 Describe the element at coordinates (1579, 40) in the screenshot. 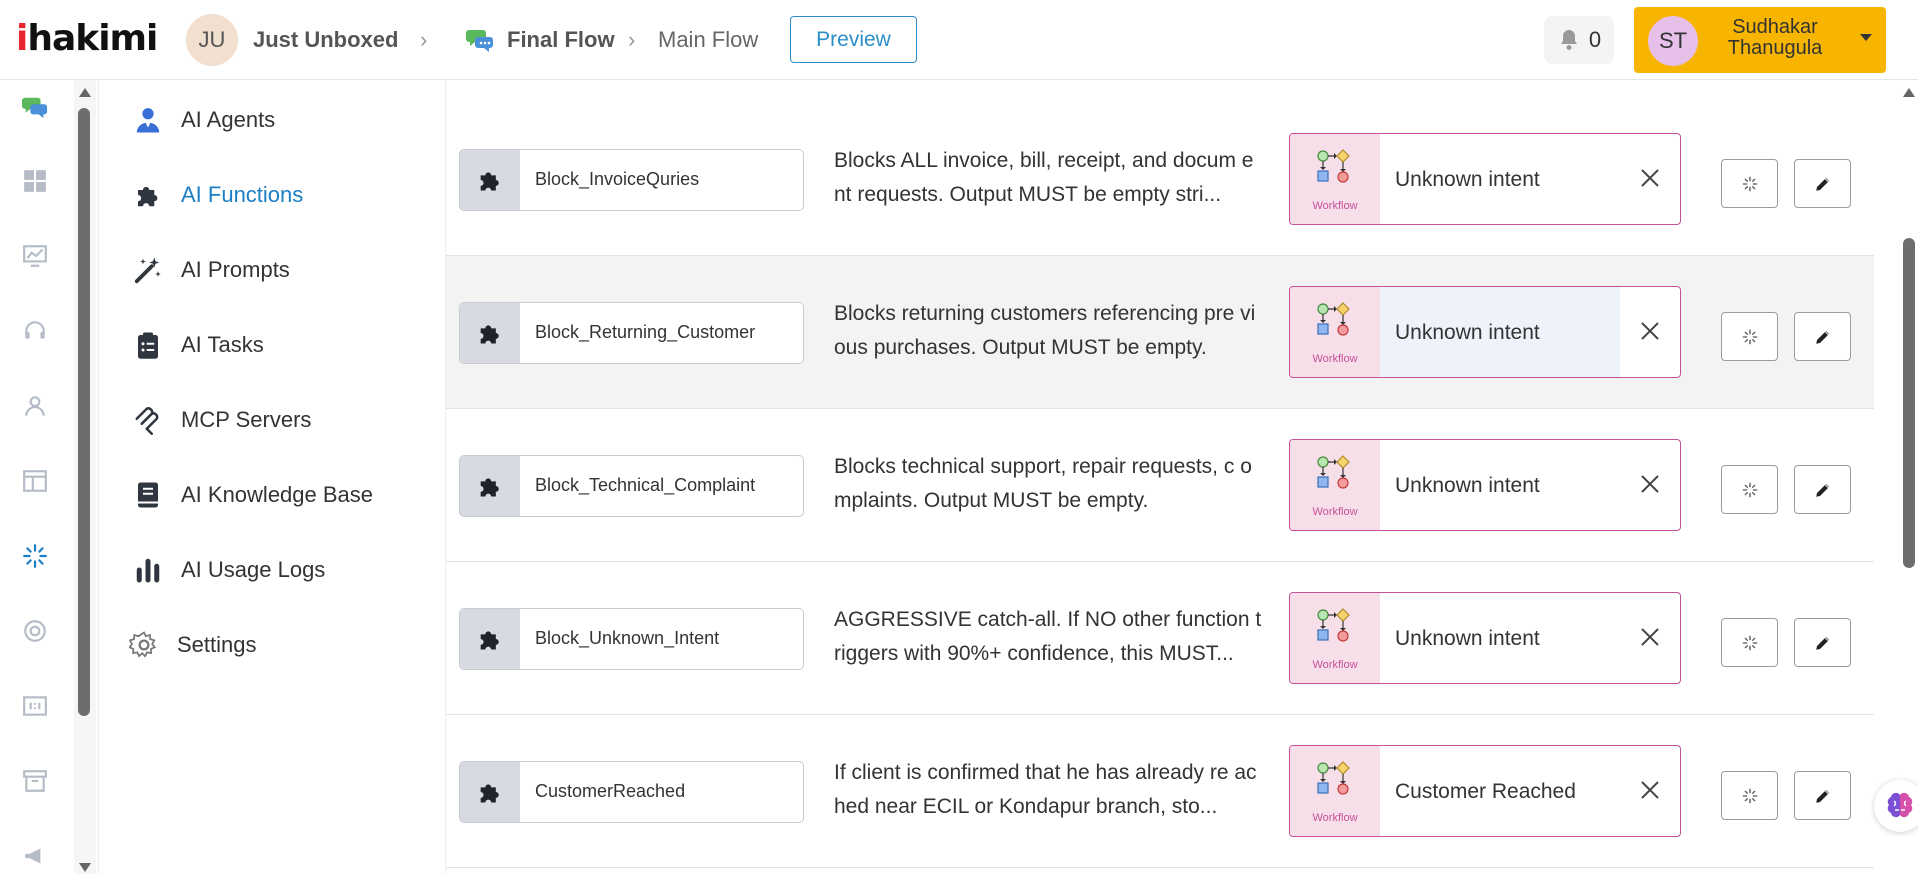

I see `notifications-button: 0` at that location.